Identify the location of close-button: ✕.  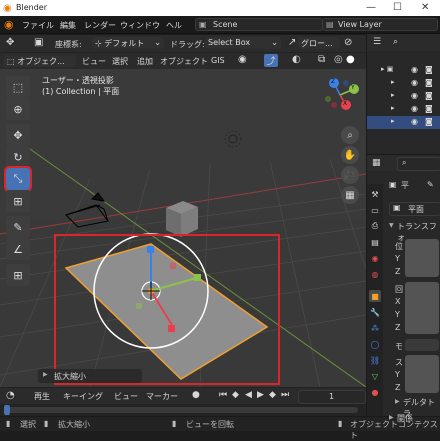
(425, 7).